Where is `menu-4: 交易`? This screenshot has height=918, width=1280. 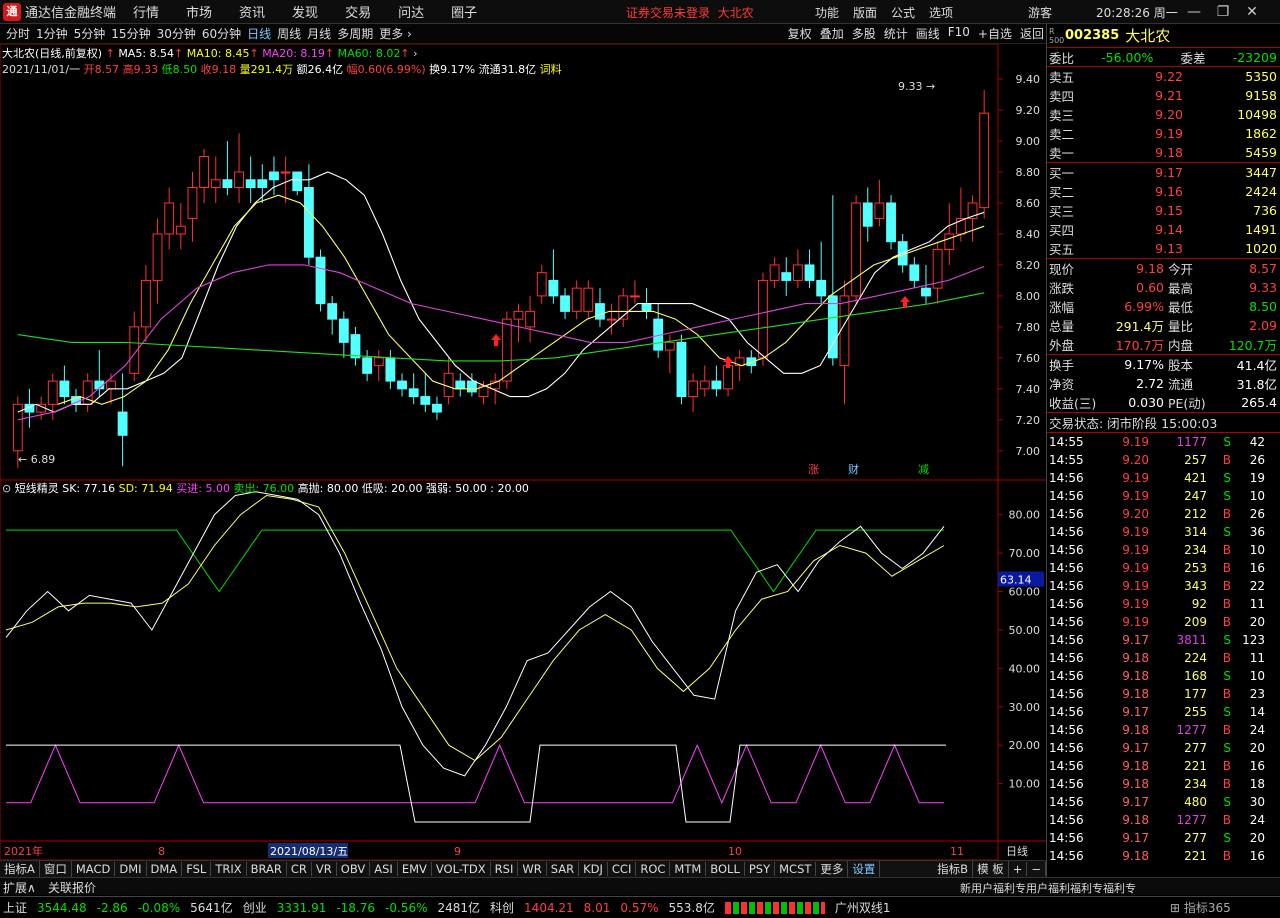
menu-4: 交易 is located at coordinates (358, 11).